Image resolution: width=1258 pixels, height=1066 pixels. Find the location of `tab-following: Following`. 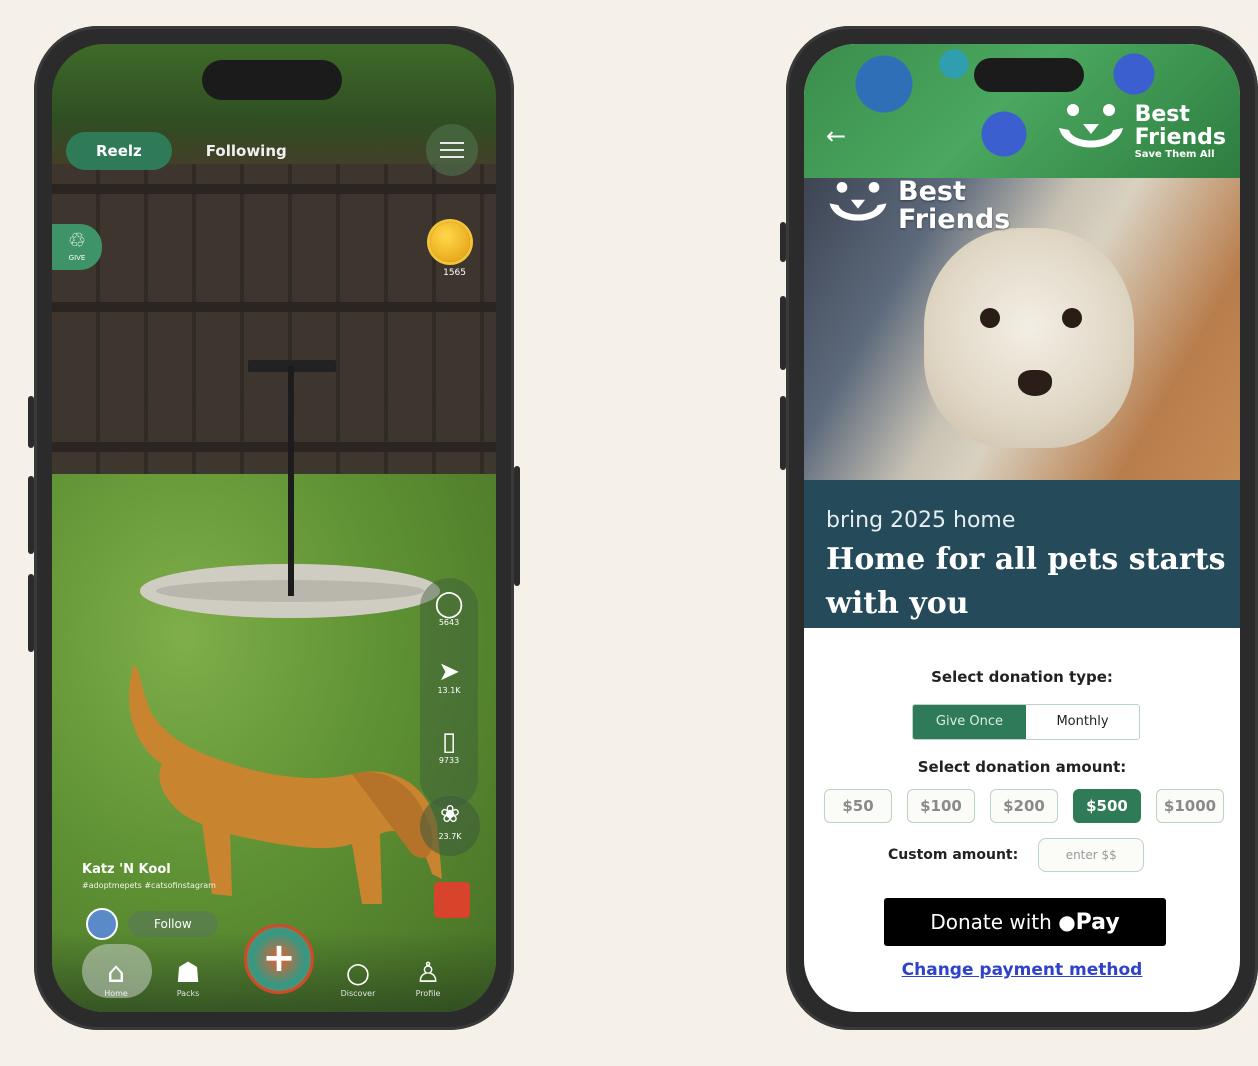

tab-following: Following is located at coordinates (246, 151).